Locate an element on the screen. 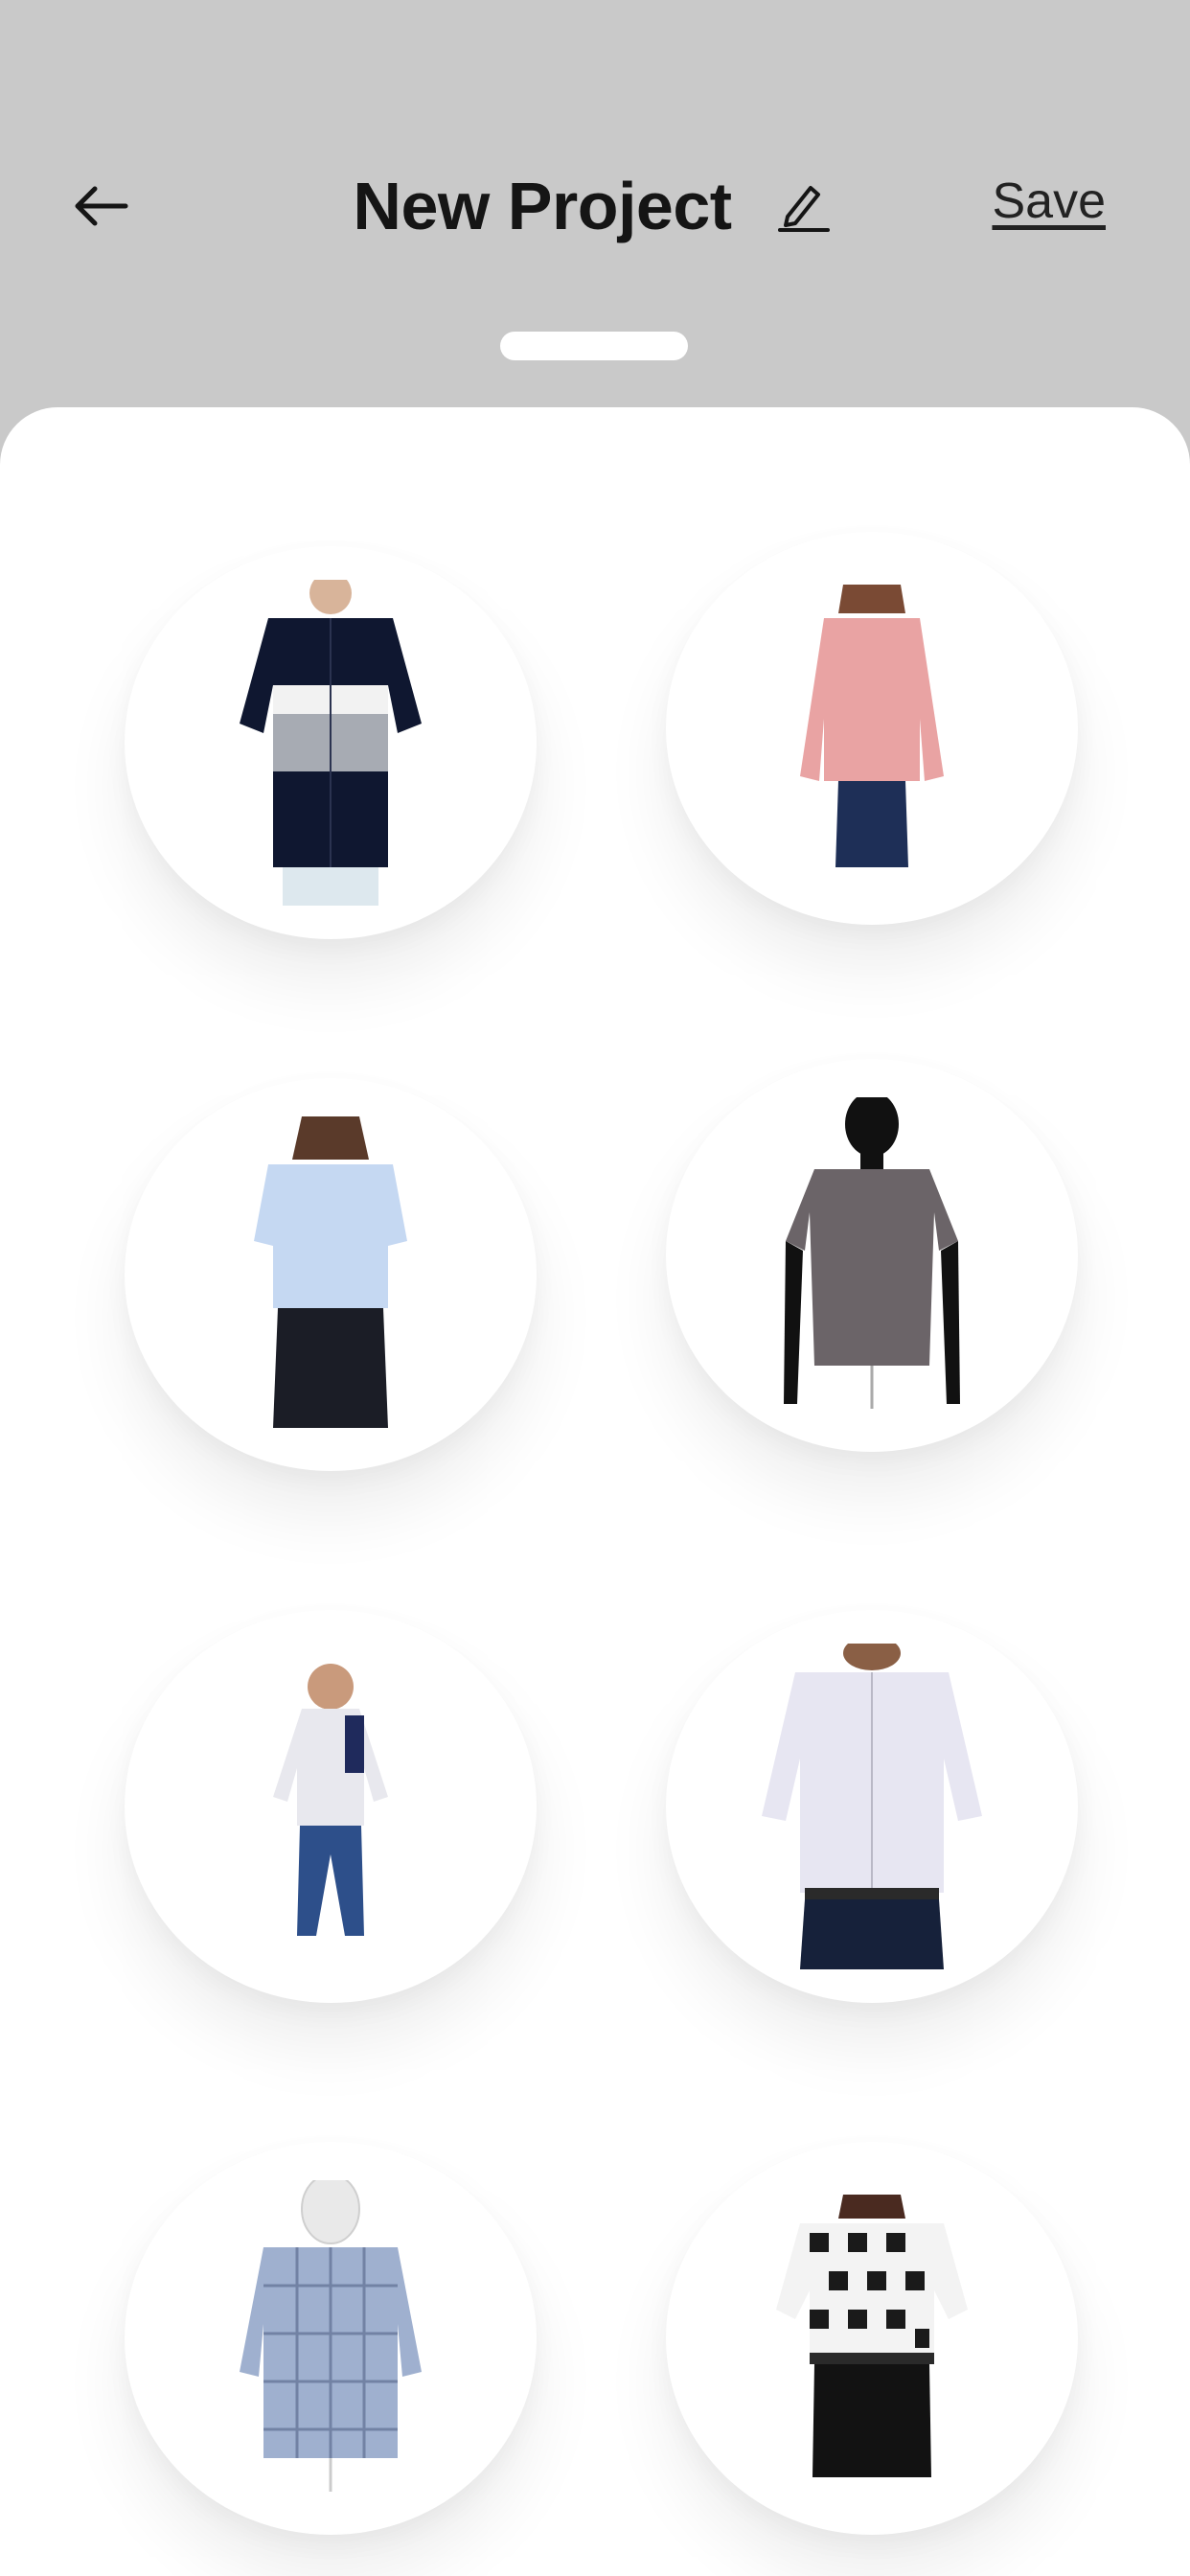 This screenshot has width=1190, height=2576. colorblock-shirt-image is located at coordinates (331, 743).